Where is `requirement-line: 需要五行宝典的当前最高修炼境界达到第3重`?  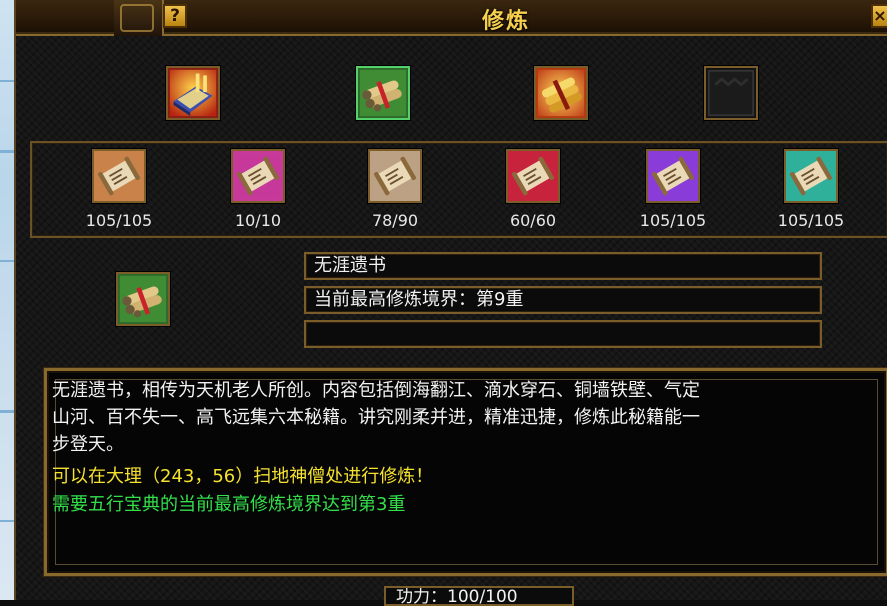 requirement-line: 需要五行宝典的当前最高修炼境界达到第3重 is located at coordinates (229, 504).